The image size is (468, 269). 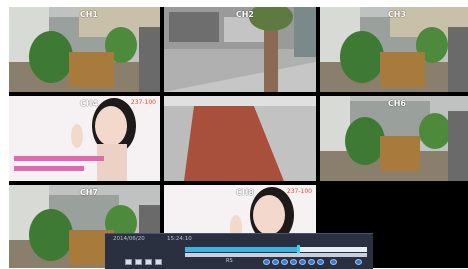 I want to click on camera-tile-1: CH1, so click(x=84, y=49).